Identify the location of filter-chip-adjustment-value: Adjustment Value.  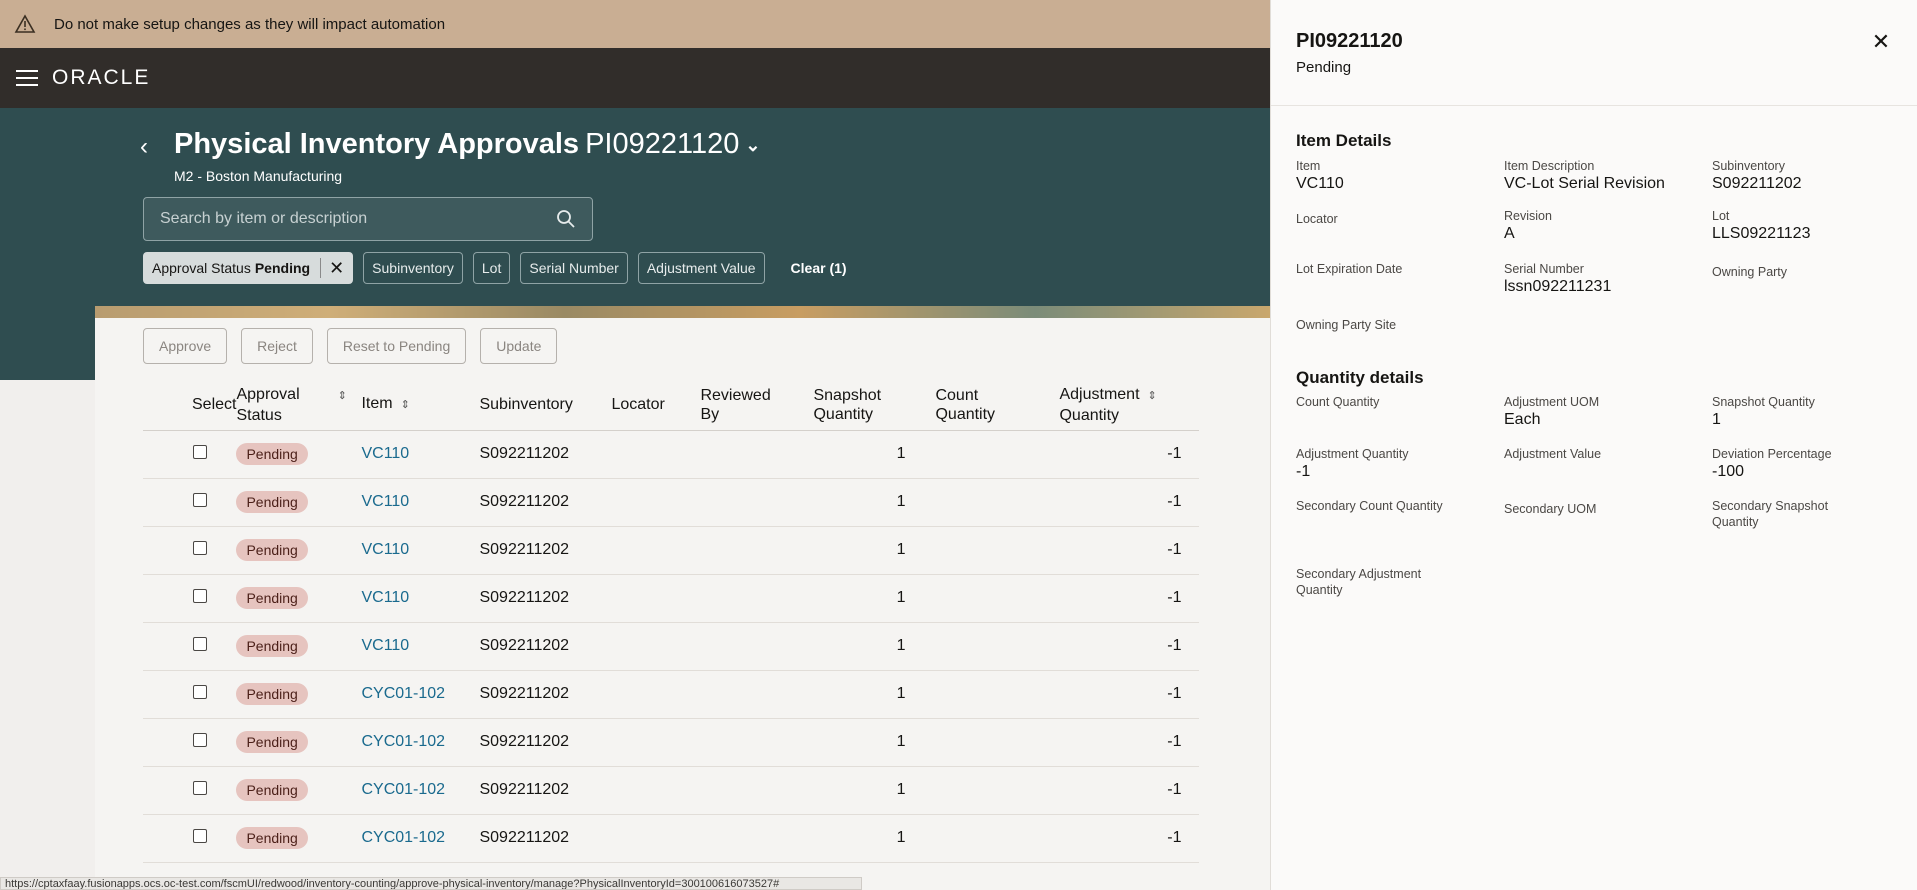
(701, 268).